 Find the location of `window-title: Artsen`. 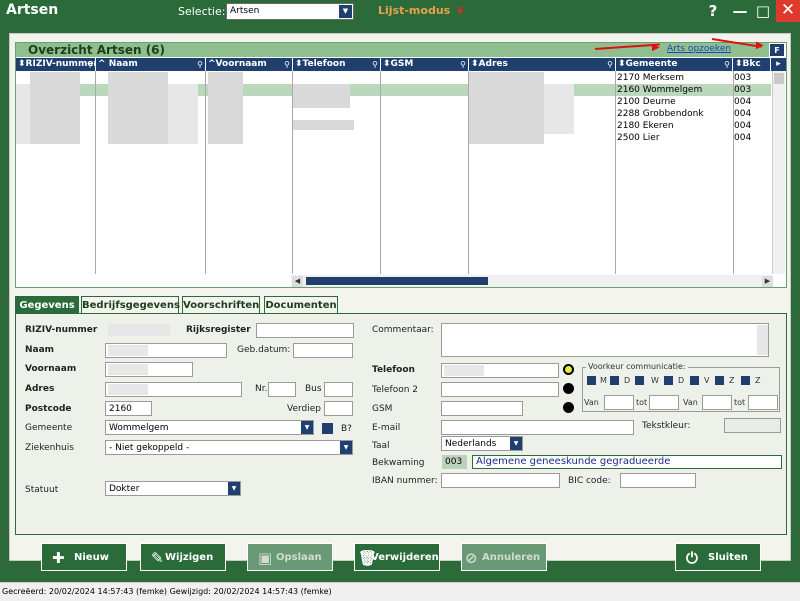

window-title: Artsen is located at coordinates (32, 10).